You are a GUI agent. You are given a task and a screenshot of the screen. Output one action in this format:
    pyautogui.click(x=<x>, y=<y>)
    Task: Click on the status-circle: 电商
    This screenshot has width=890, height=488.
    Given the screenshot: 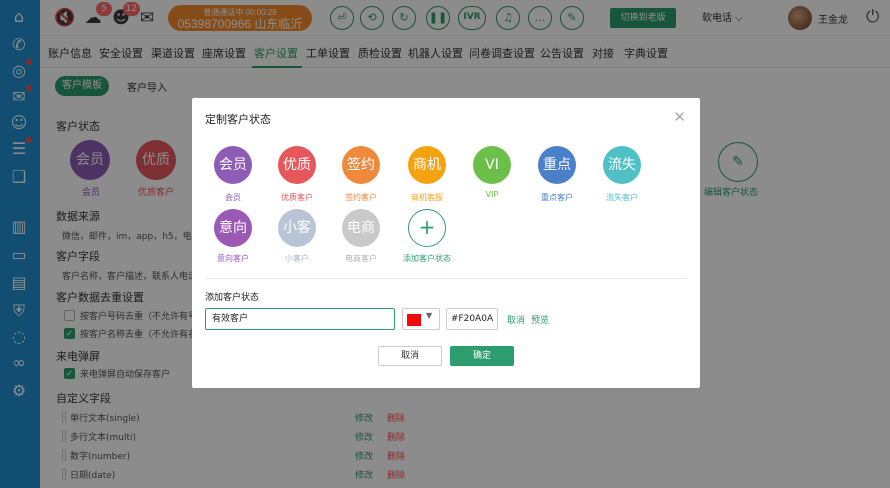 What is the action you would take?
    pyautogui.click(x=361, y=228)
    